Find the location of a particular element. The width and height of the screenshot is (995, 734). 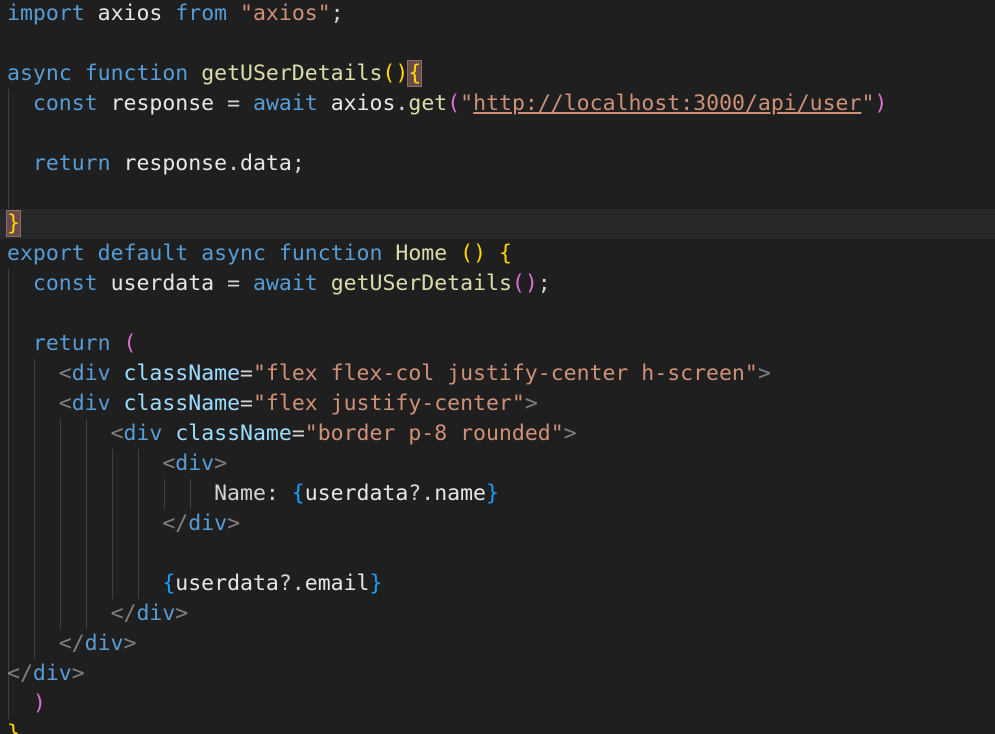

code-token: data is located at coordinates (266, 163).